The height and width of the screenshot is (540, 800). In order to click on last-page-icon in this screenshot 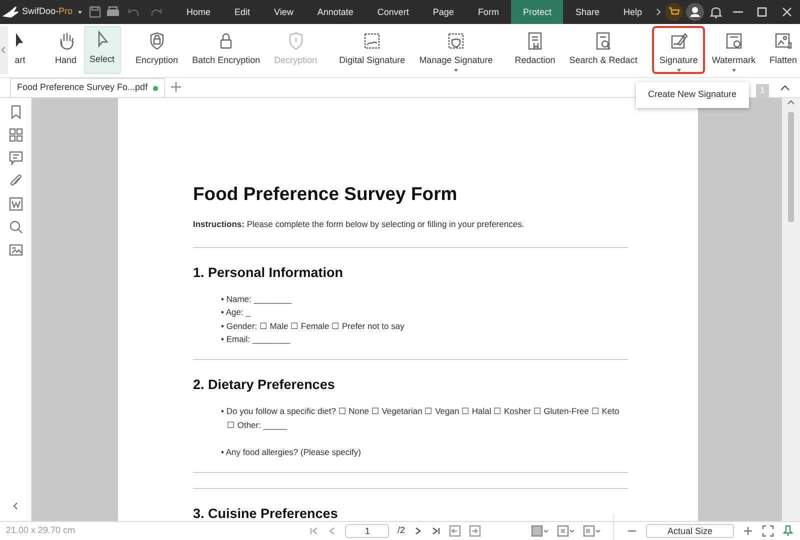, I will do `click(436, 531)`.